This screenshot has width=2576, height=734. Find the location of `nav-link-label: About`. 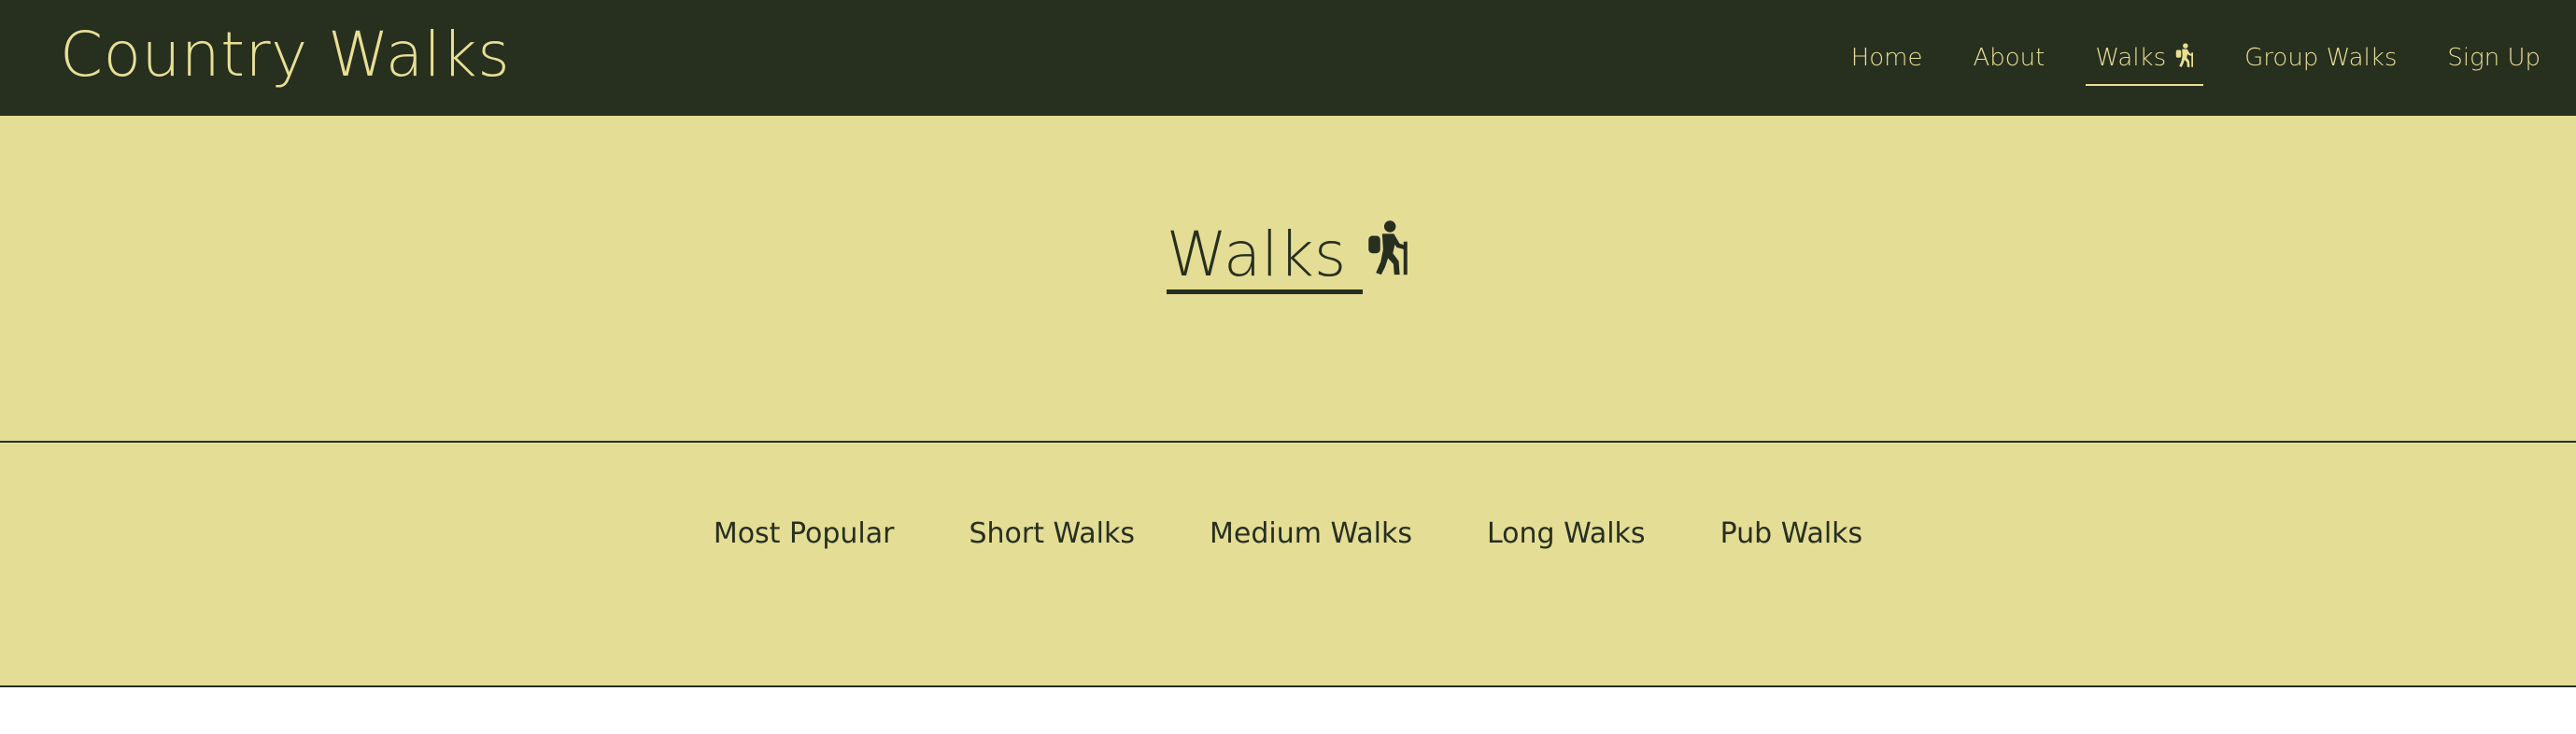

nav-link-label: About is located at coordinates (2009, 58).